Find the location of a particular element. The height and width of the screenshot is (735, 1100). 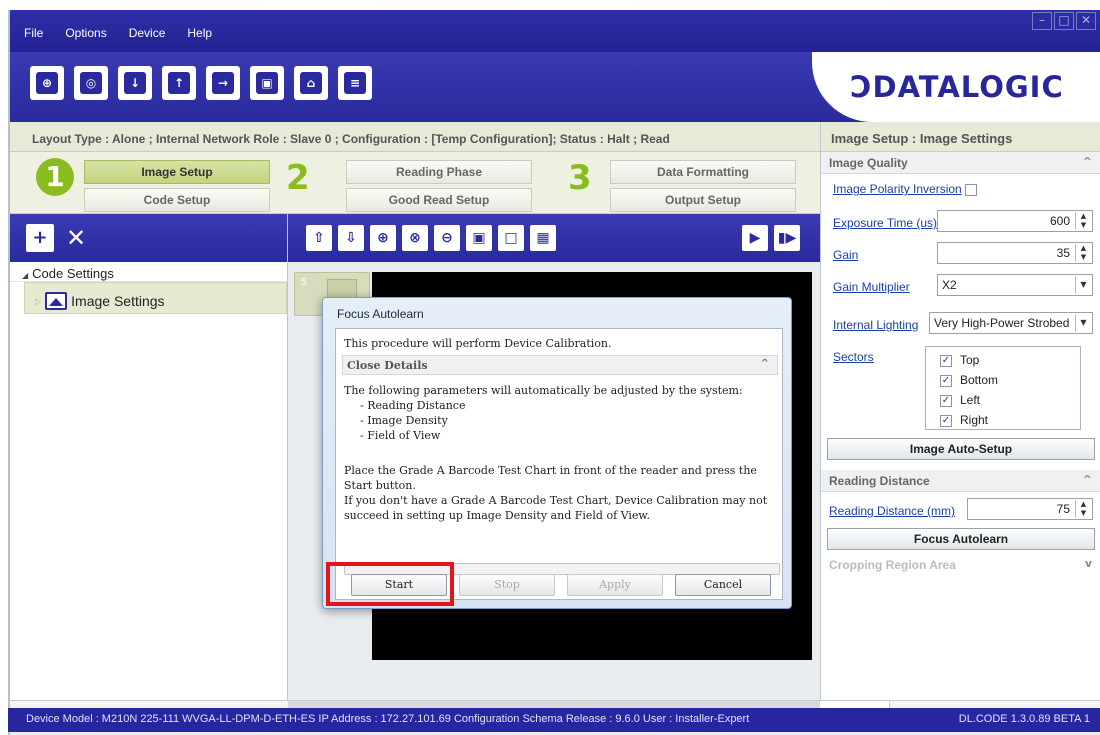

sector-bottom: ✓ Bottom is located at coordinates (1010, 383).